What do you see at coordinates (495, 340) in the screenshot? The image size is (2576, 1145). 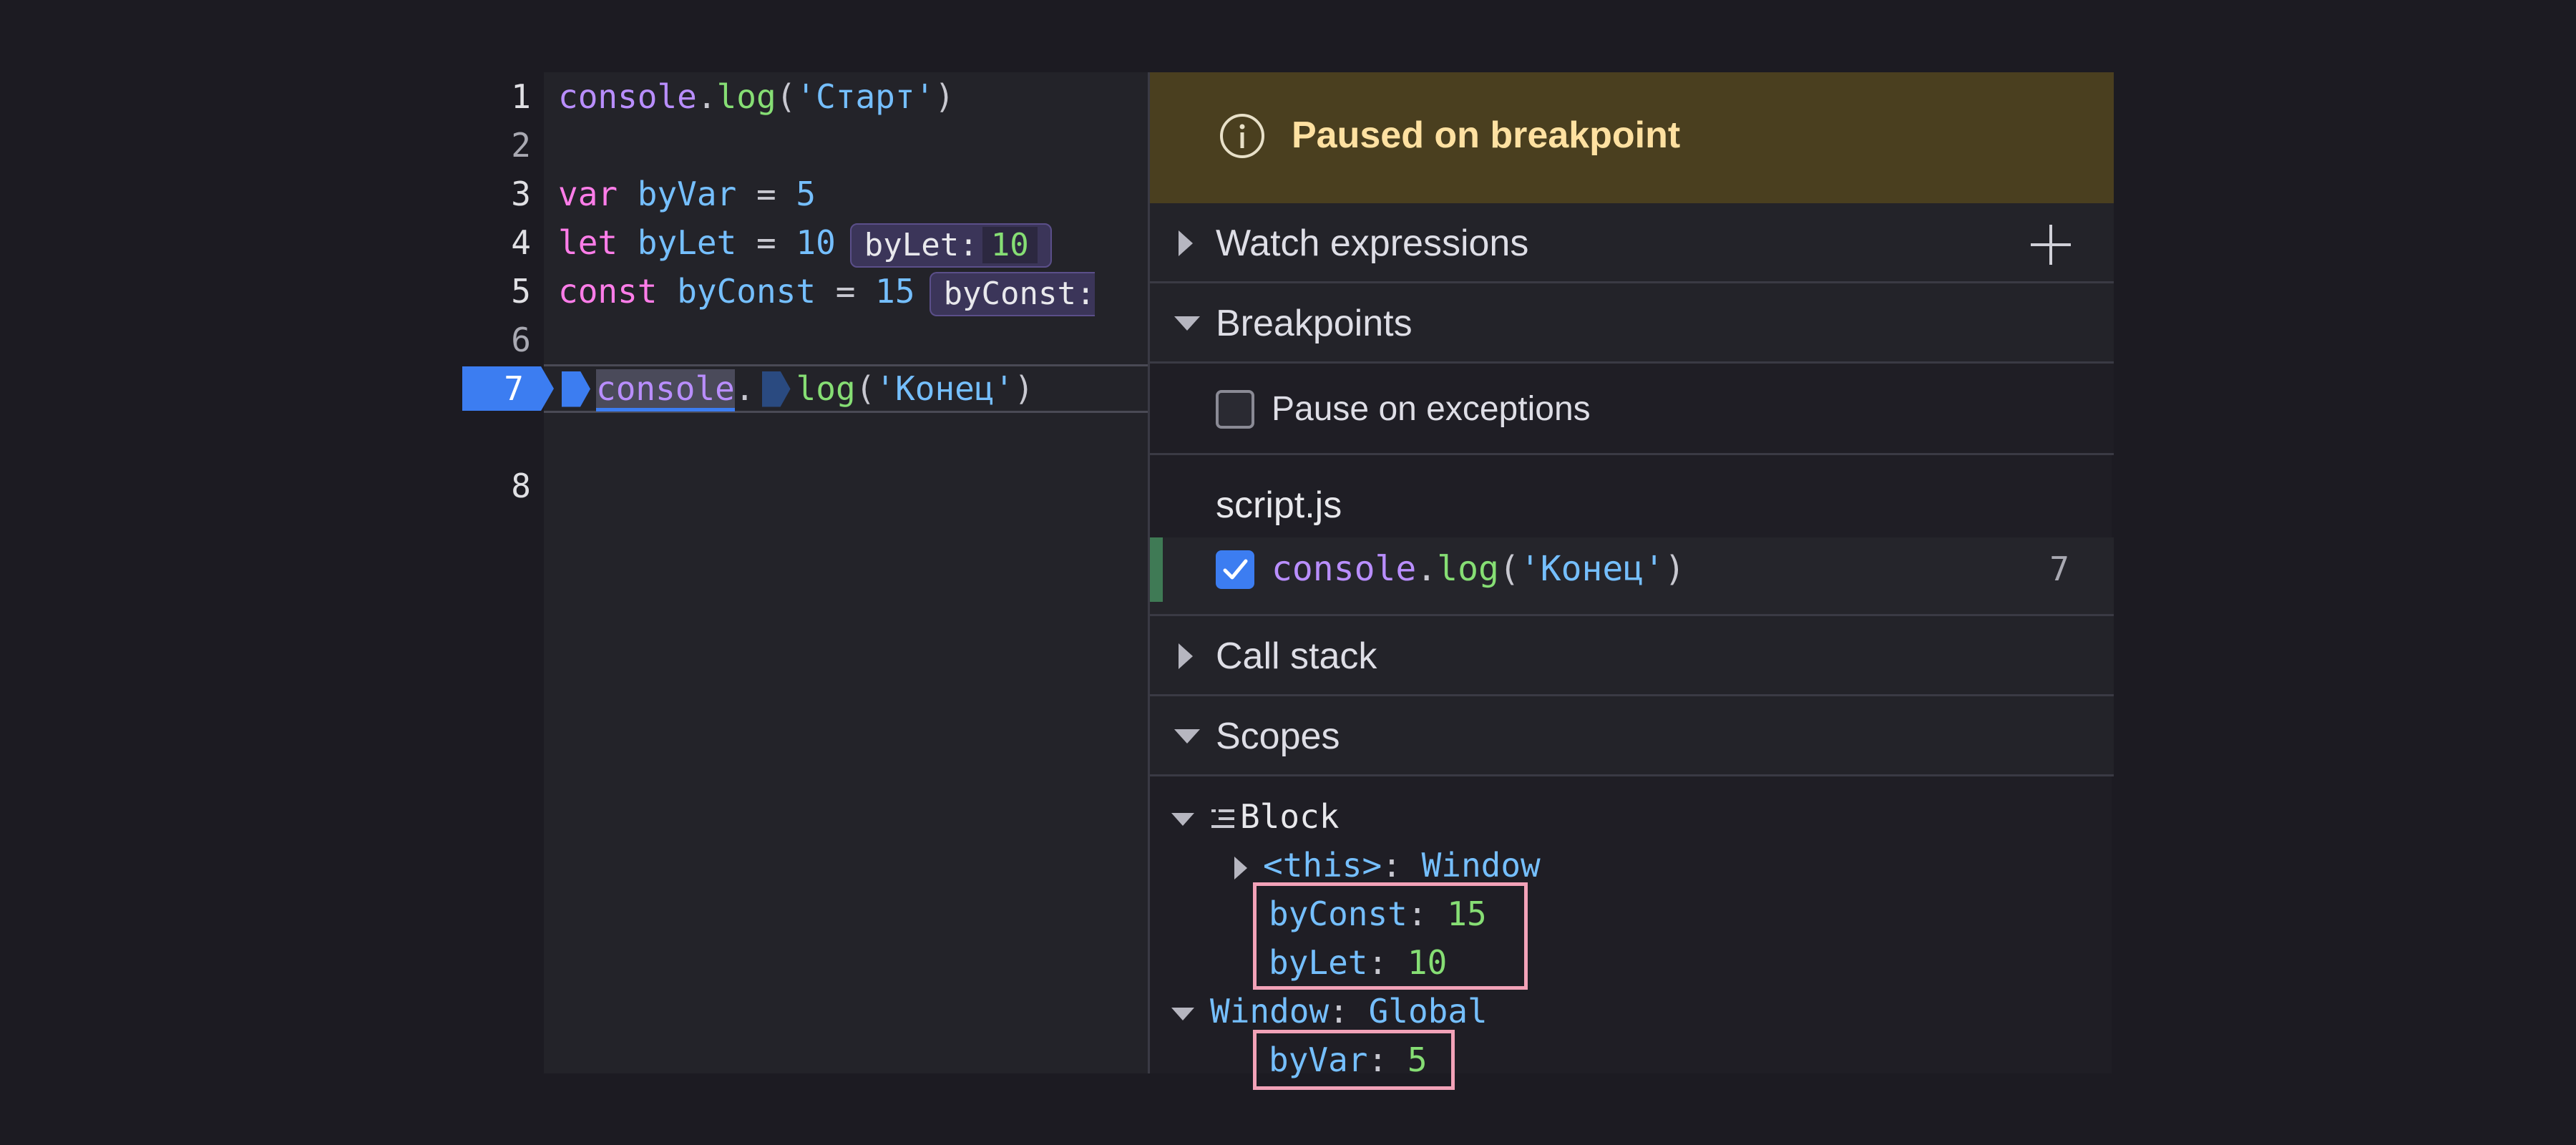 I see `line-number-6: 6` at bounding box center [495, 340].